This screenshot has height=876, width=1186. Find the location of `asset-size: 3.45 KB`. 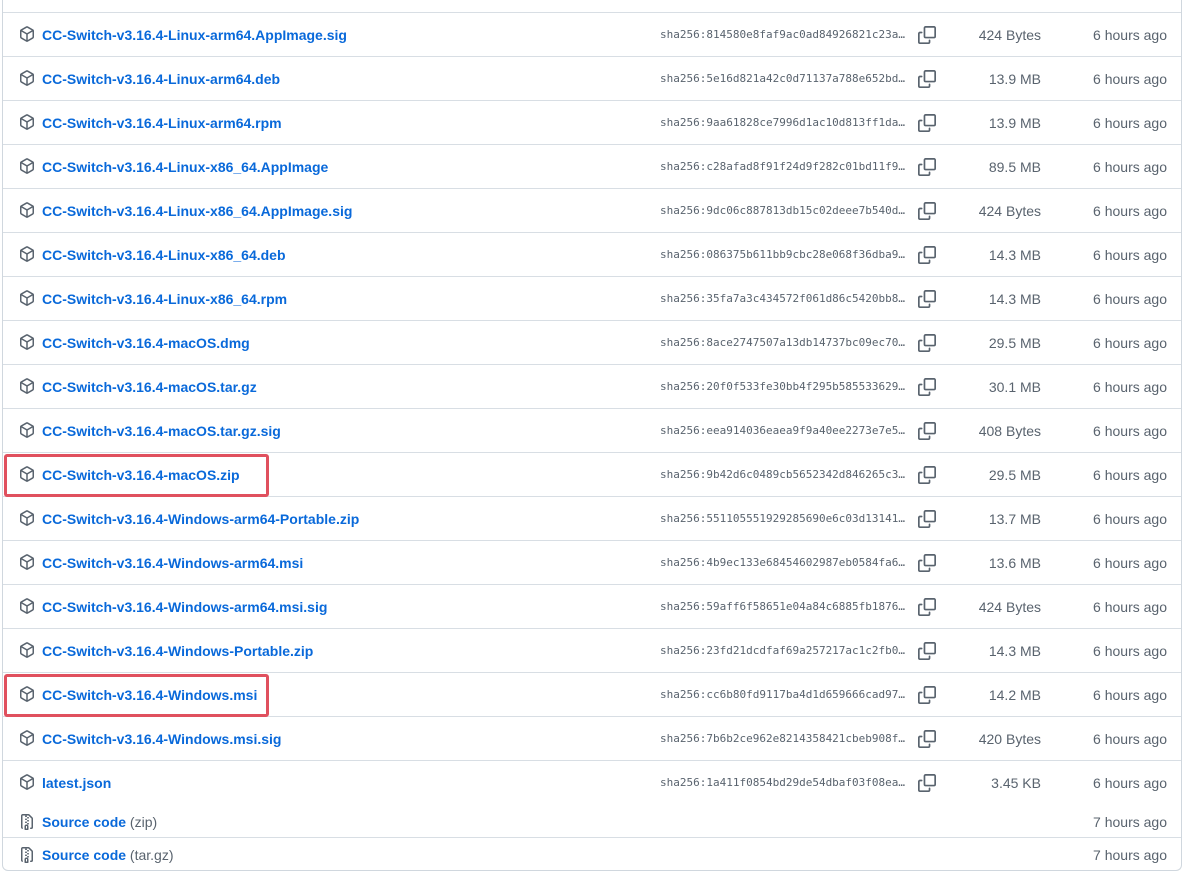

asset-size: 3.45 KB is located at coordinates (1016, 783).